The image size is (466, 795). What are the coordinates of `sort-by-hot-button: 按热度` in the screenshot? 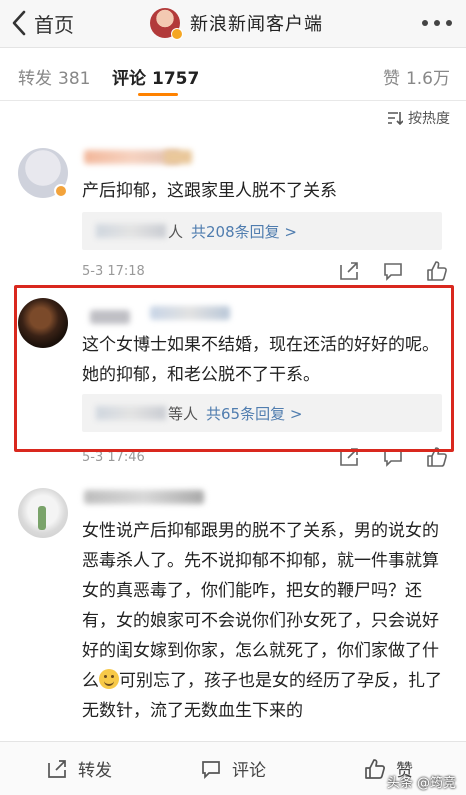 It's located at (418, 118).